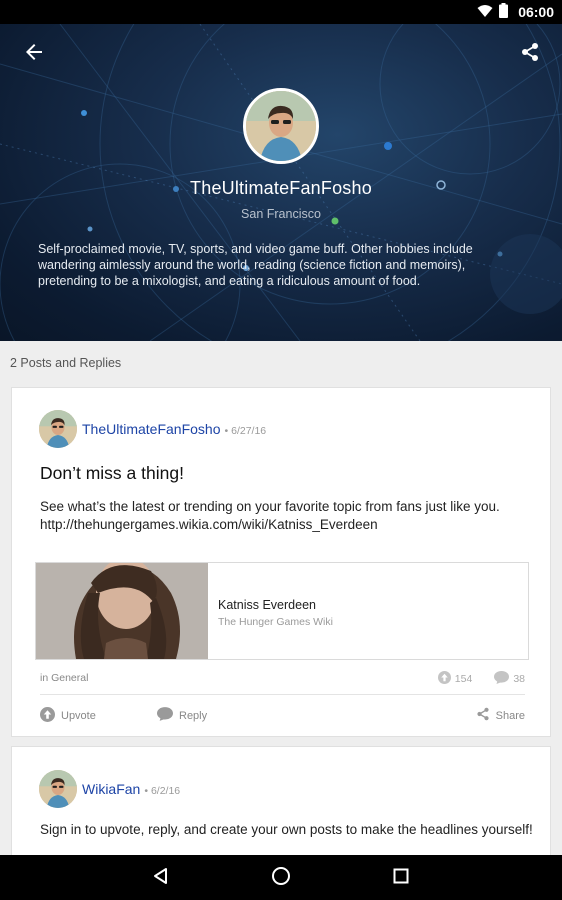 The image size is (562, 900). I want to click on preview-title: Katniss Everdeen, so click(267, 605).